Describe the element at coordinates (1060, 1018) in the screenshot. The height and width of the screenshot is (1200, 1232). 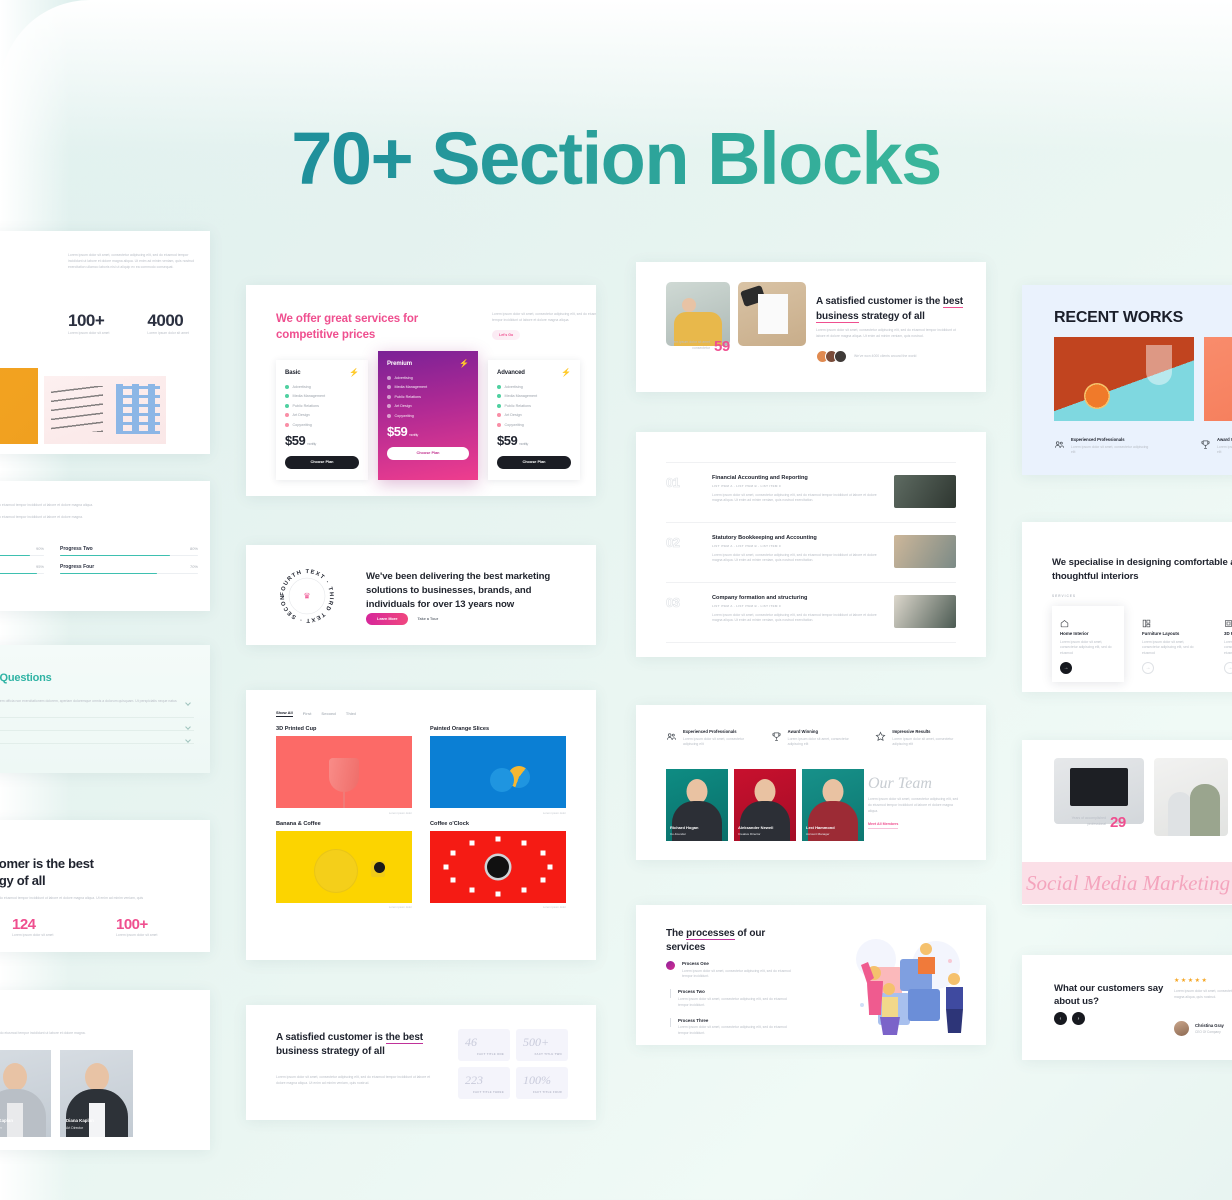
I see `prev-button: ‹` at that location.